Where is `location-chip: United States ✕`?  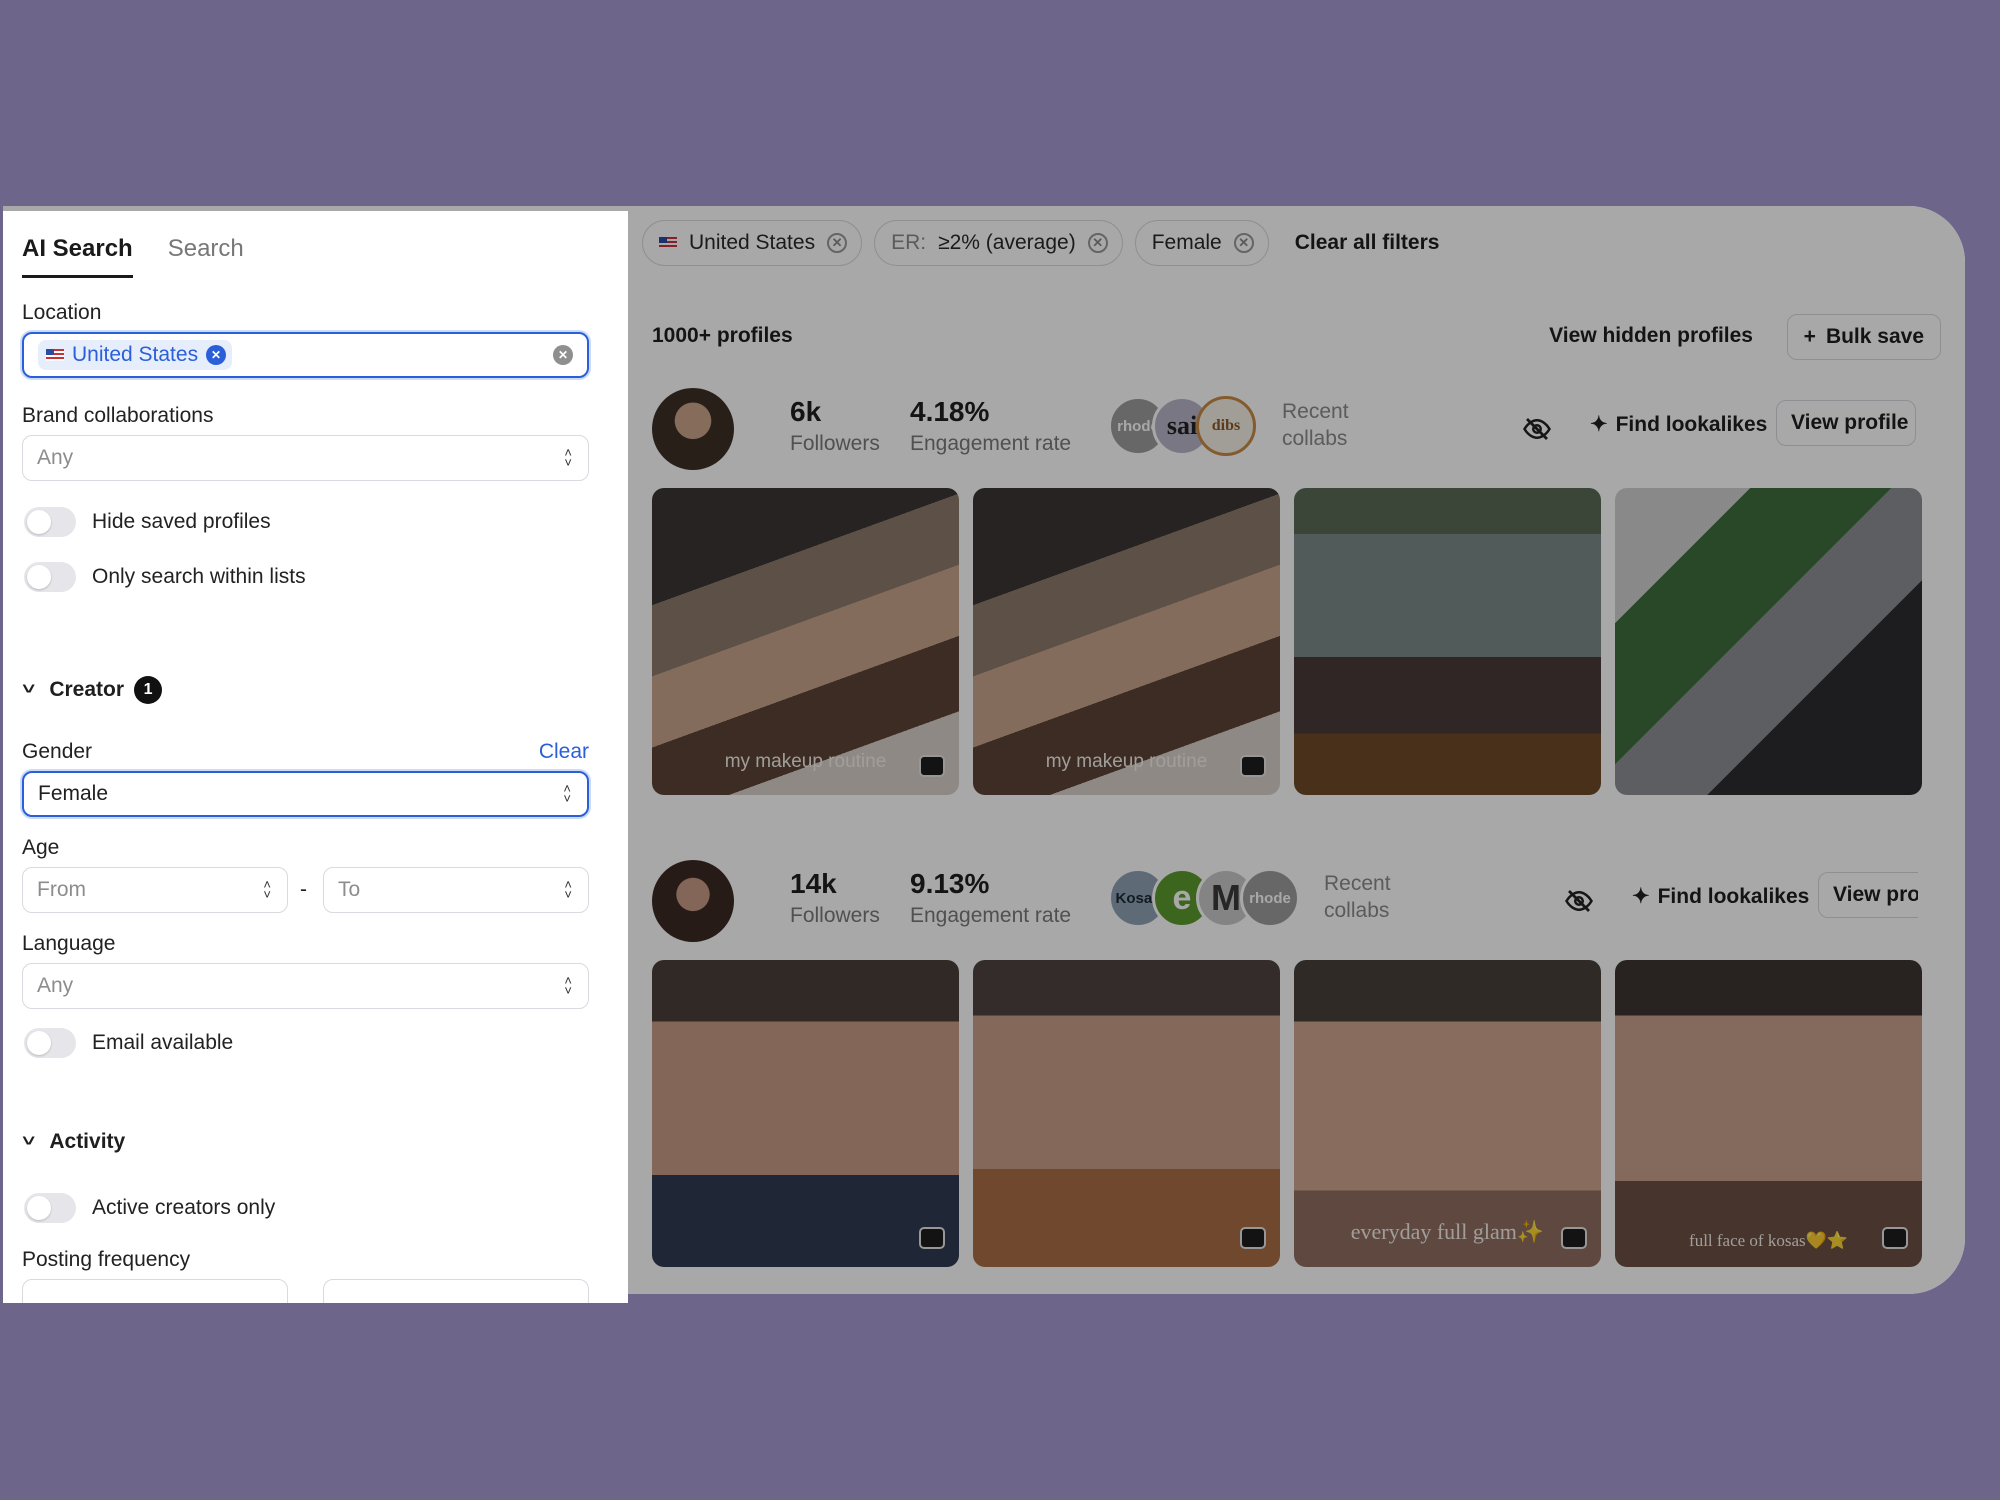
location-chip: United States ✕ is located at coordinates (135, 355).